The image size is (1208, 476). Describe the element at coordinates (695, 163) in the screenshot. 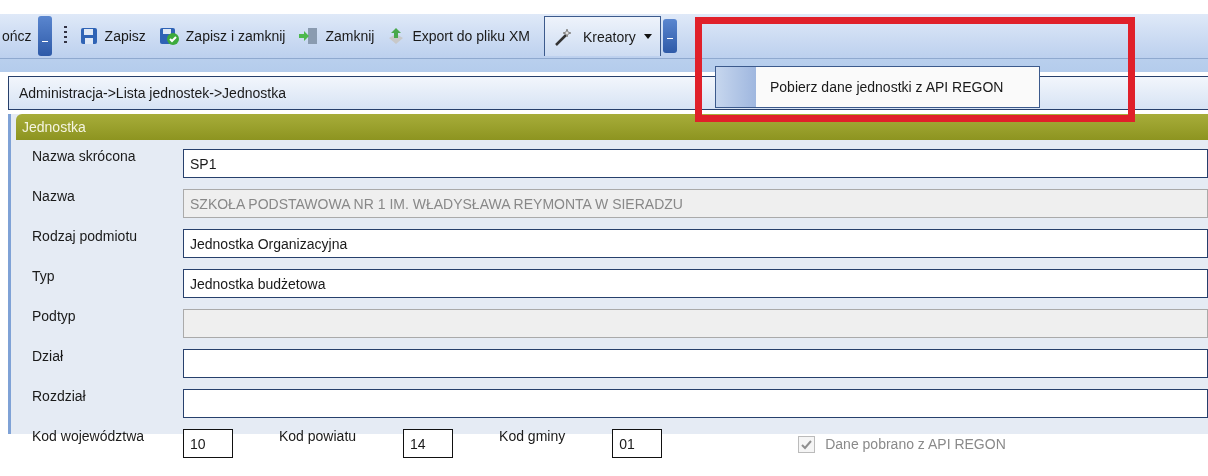

I see `input-field: SP1` at that location.